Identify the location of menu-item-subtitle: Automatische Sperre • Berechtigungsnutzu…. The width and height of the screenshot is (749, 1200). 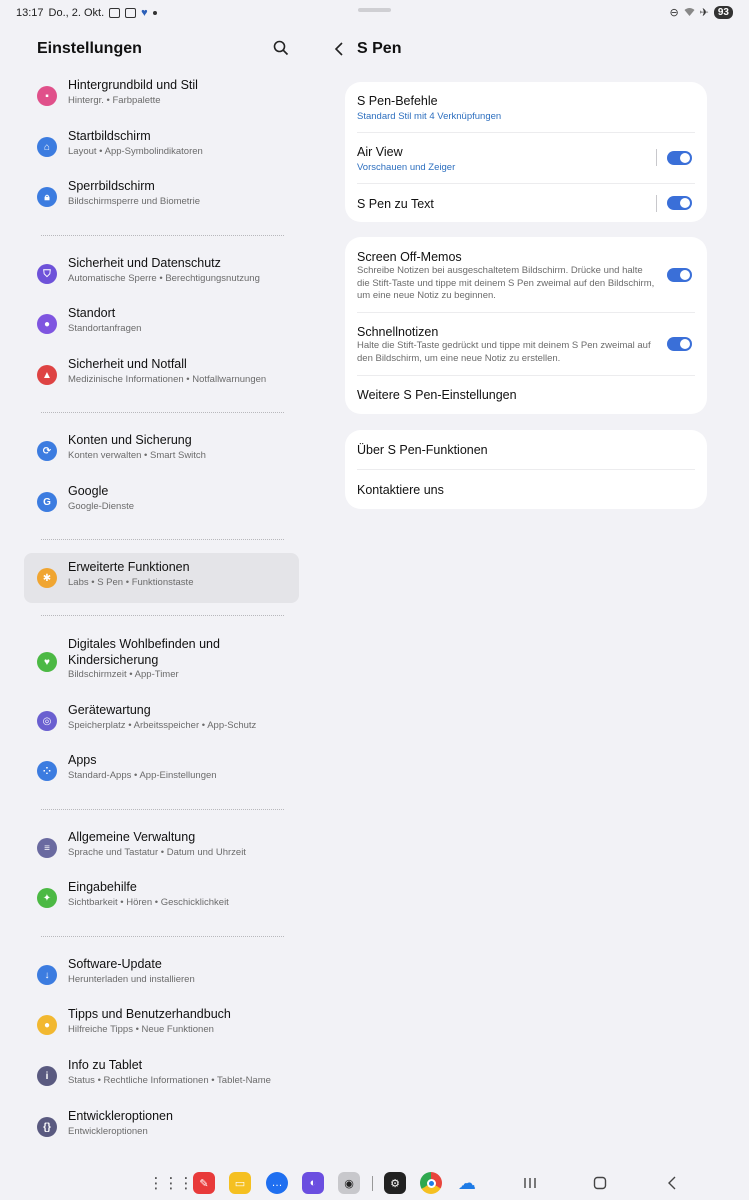
(164, 278).